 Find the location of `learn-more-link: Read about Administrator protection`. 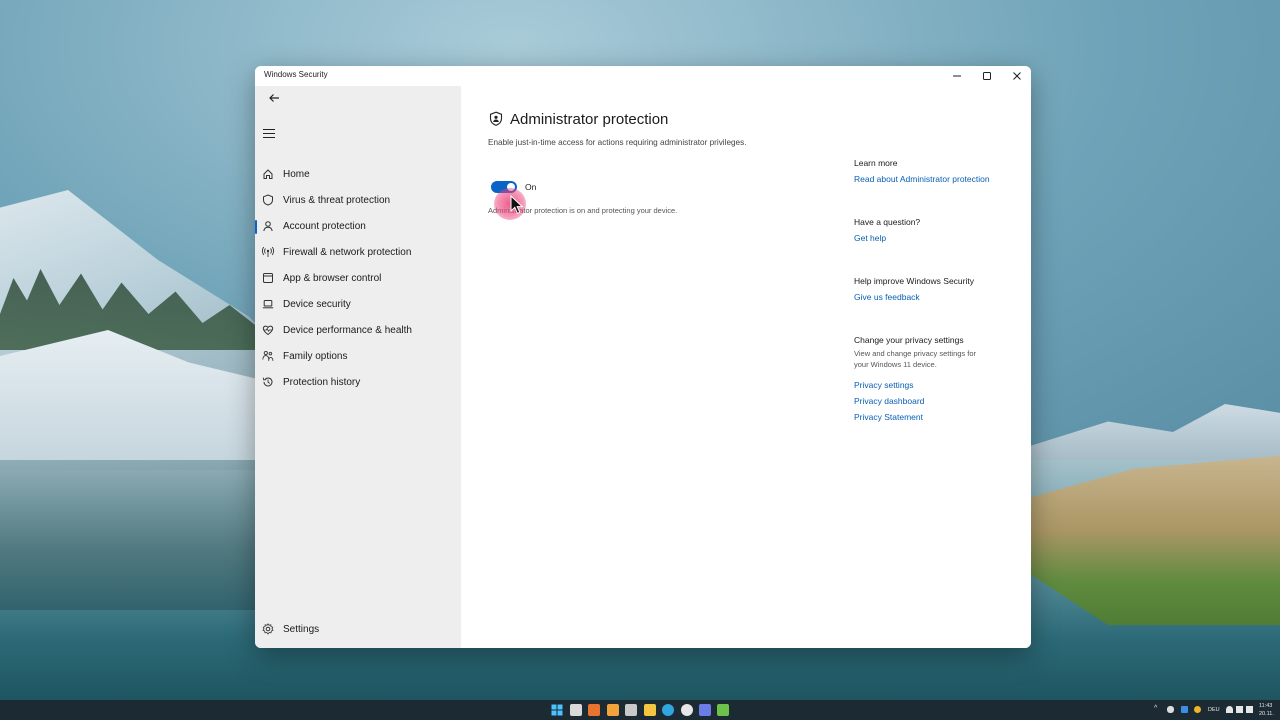

learn-more-link: Read about Administrator protection is located at coordinates (922, 179).